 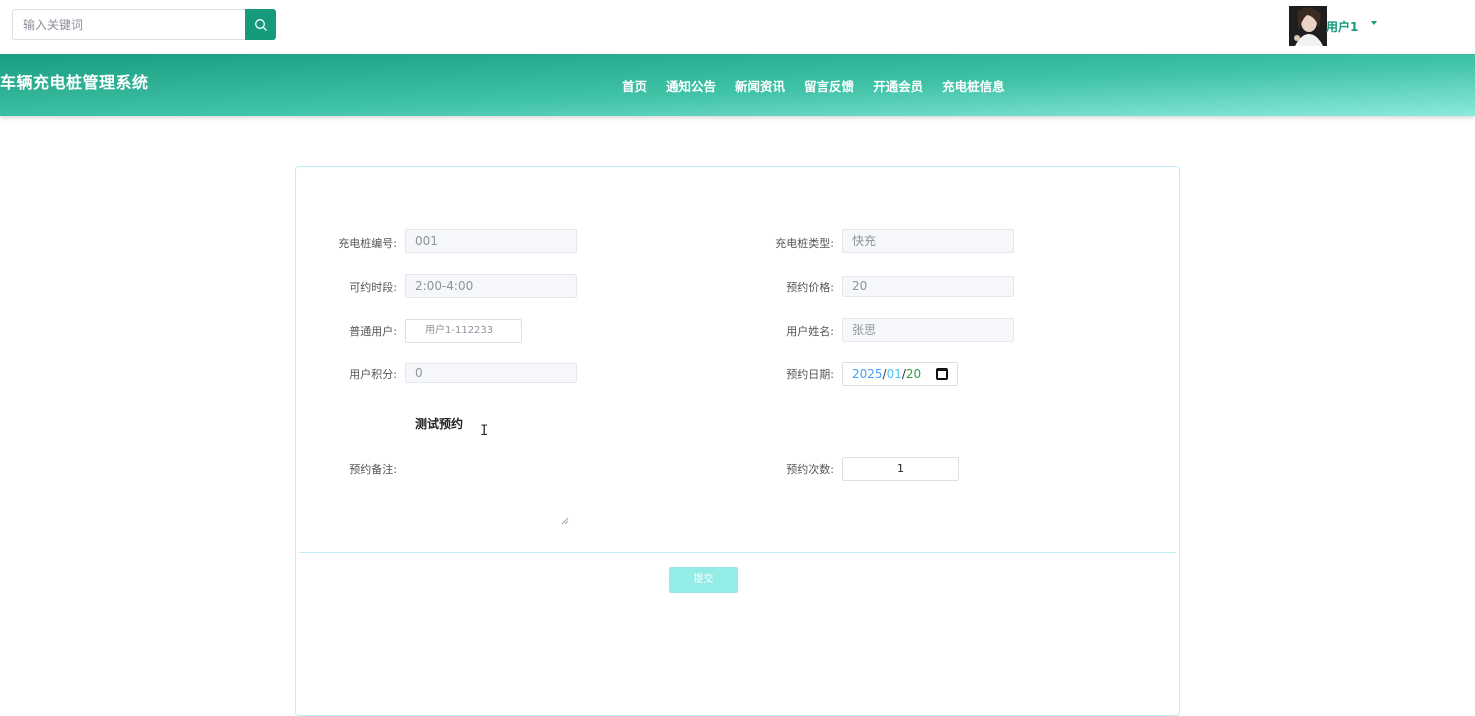 What do you see at coordinates (373, 331) in the screenshot?
I see `user-account-label: 普通用户:` at bounding box center [373, 331].